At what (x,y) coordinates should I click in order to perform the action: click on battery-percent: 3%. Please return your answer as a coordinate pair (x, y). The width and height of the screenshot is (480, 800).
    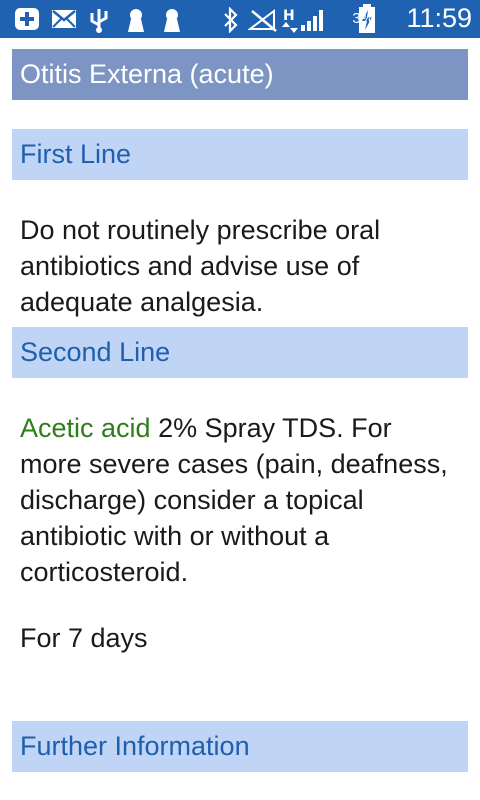
    Looking at the image, I should click on (363, 18).